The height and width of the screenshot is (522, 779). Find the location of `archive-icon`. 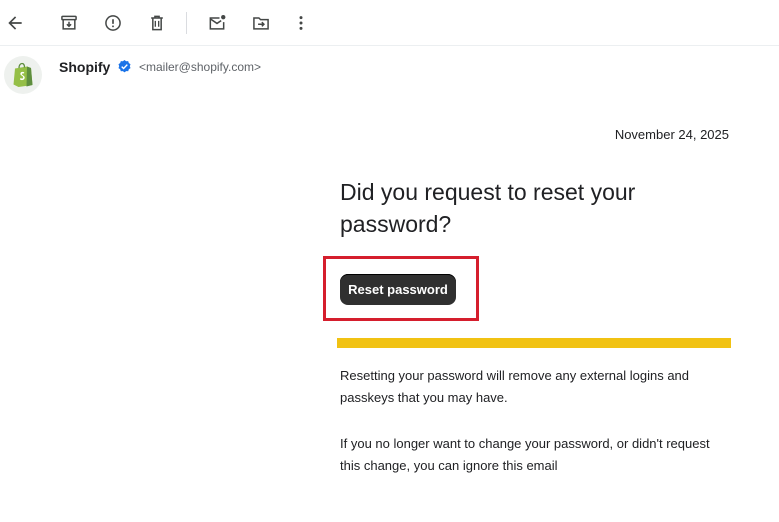

archive-icon is located at coordinates (69, 22).